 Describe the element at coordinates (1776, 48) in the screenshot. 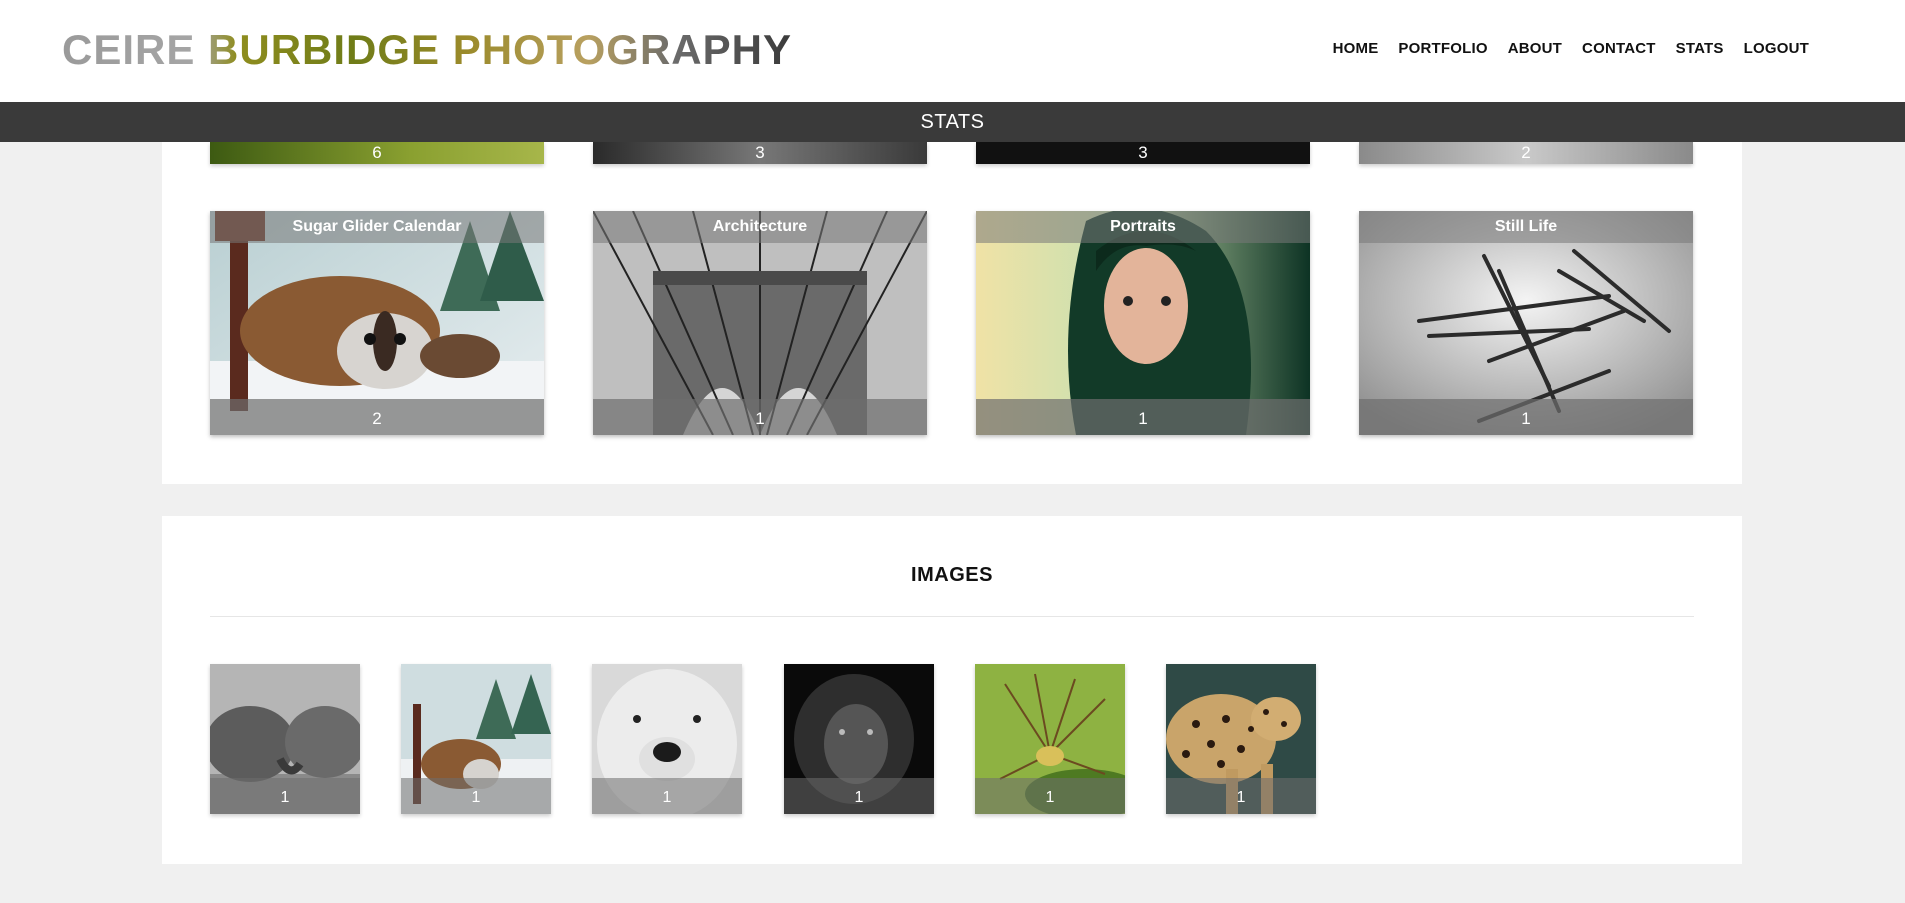

I see `nav-logout: LOGOUT` at that location.